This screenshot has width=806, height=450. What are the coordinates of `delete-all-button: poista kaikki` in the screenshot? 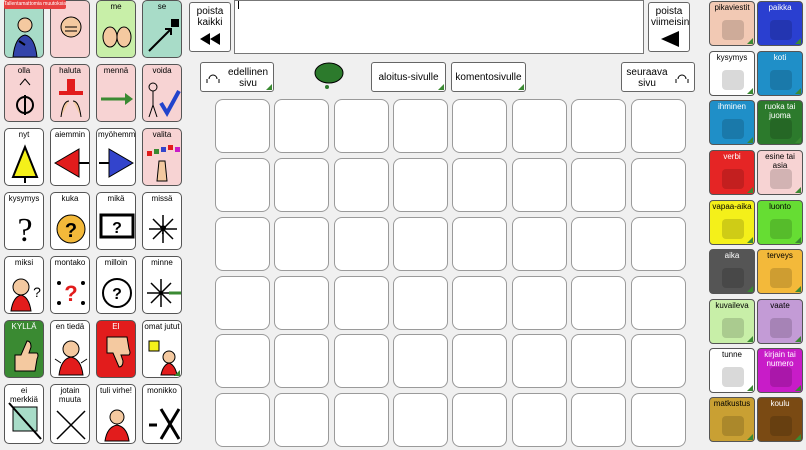 It's located at (210, 27).